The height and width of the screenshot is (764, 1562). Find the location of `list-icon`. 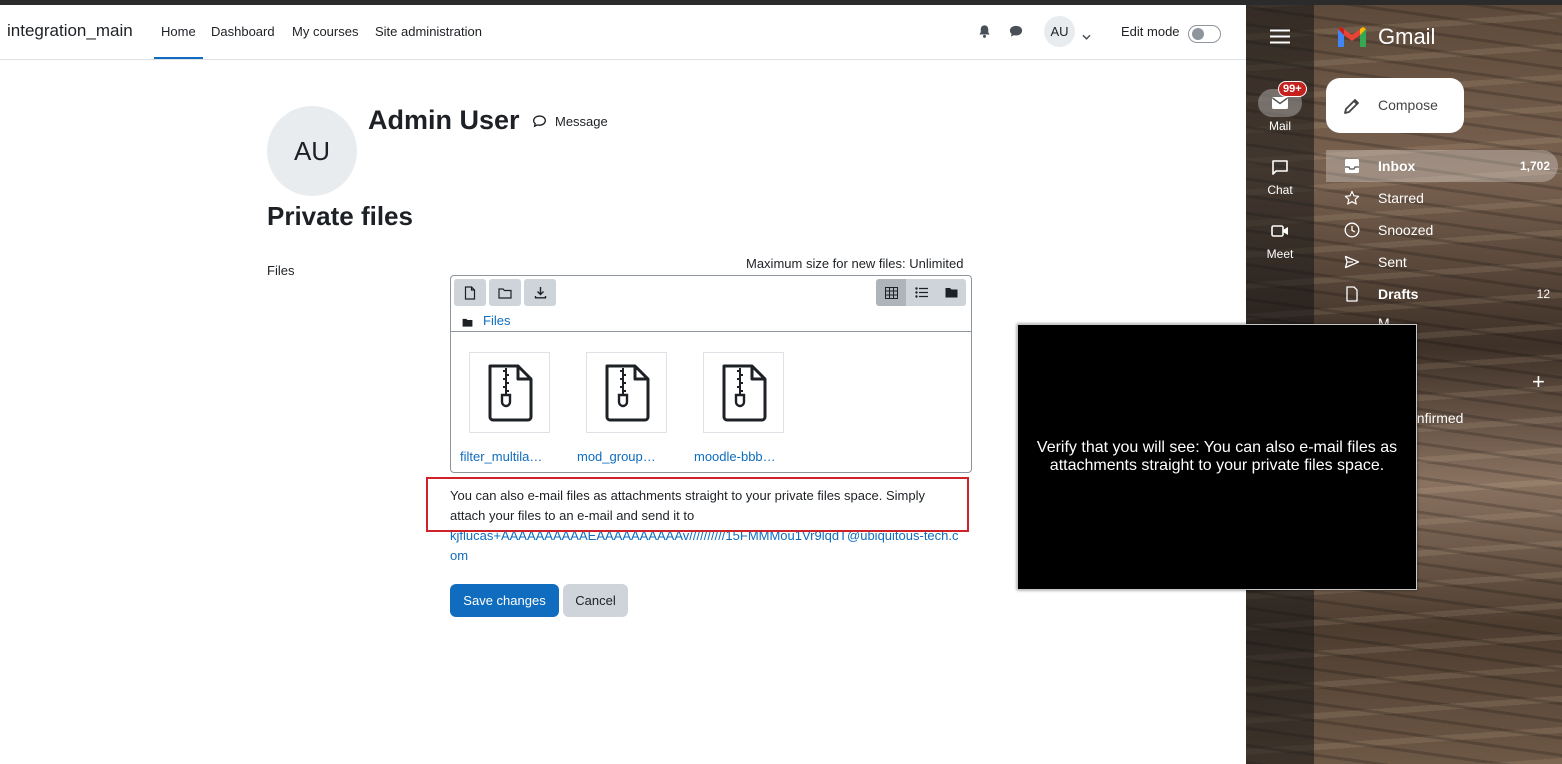

list-icon is located at coordinates (921, 292).